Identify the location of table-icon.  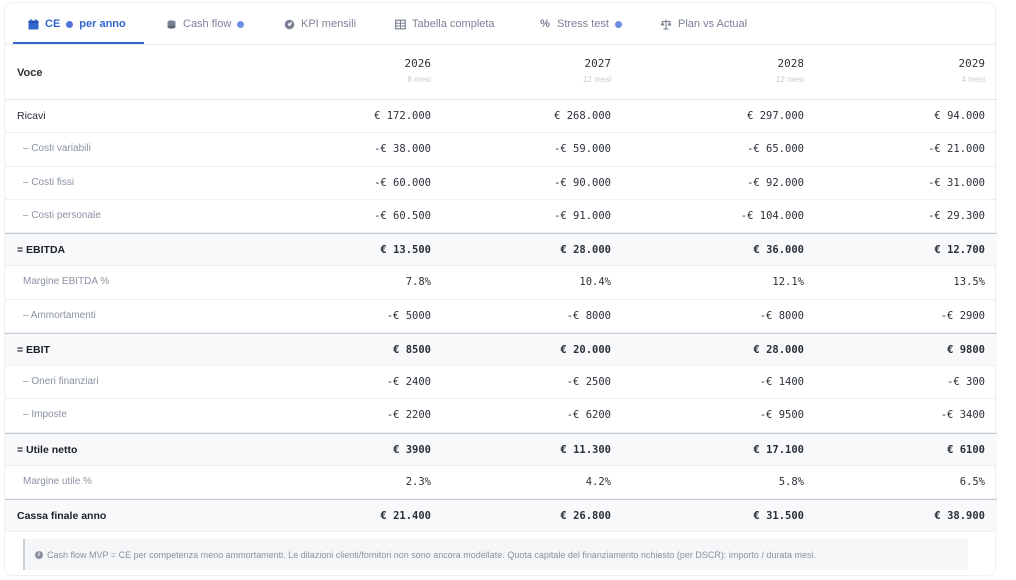
(400, 24).